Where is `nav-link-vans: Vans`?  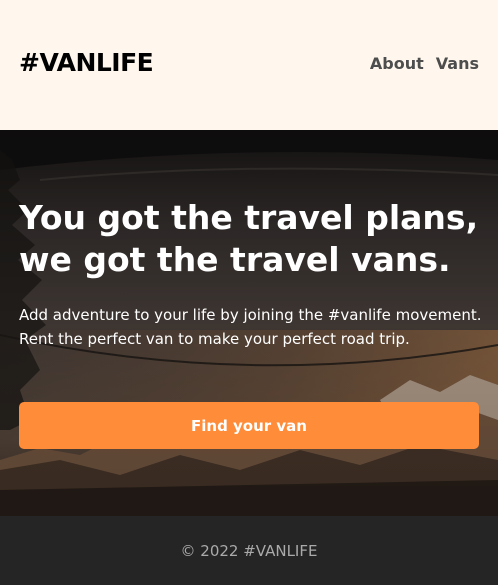 nav-link-vans: Vans is located at coordinates (457, 63).